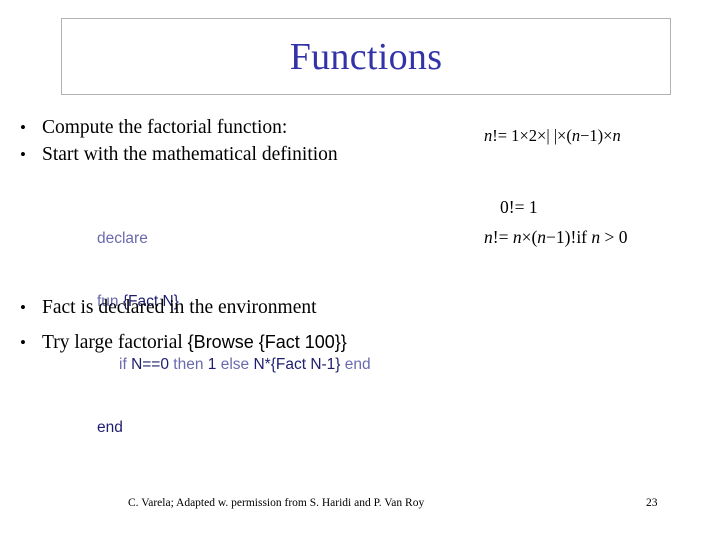  I want to click on code-keyword-then: then, so click(190, 364).